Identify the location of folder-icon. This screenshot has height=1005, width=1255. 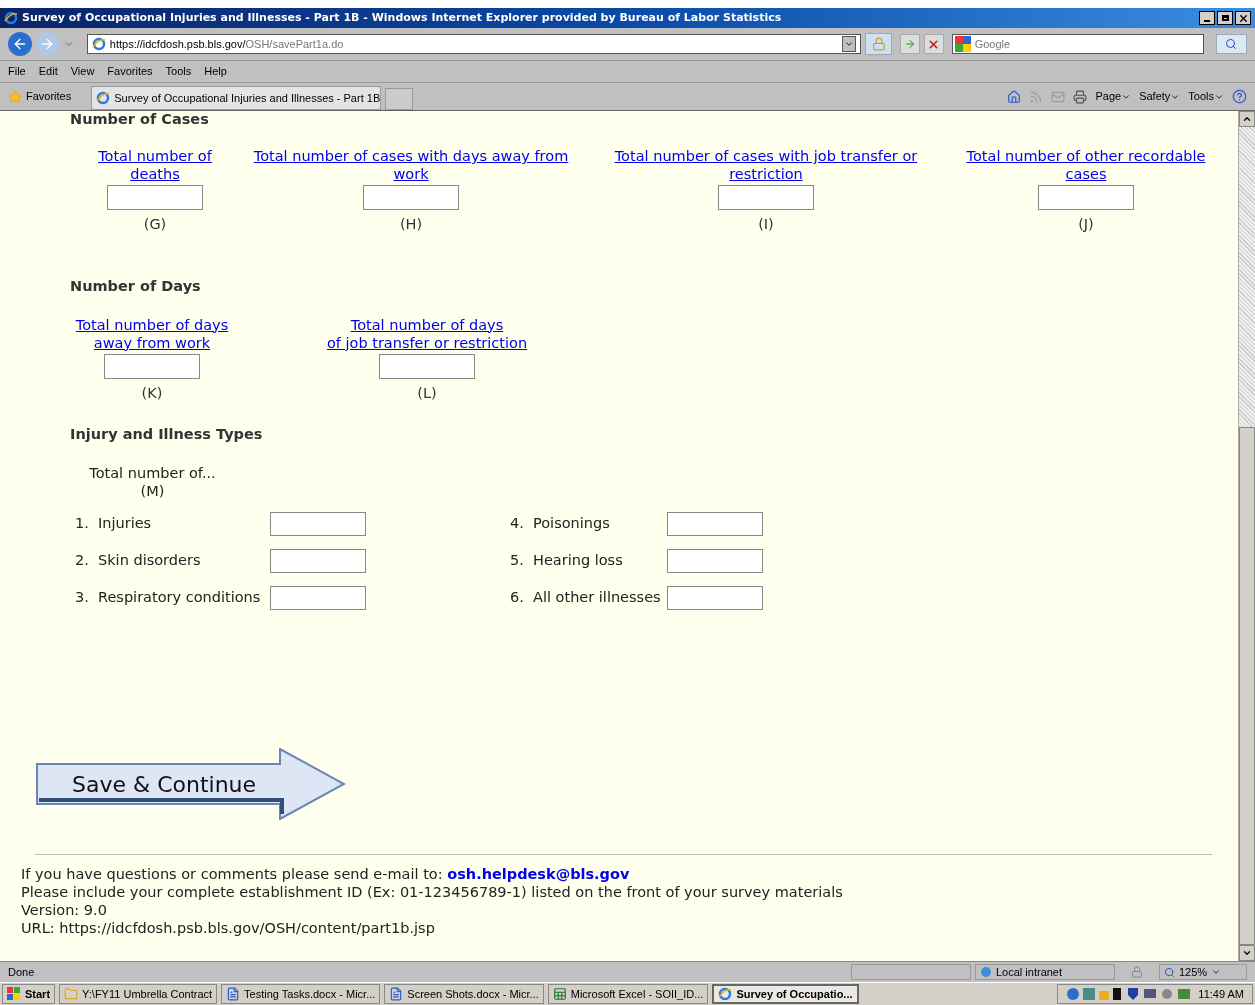
(71, 994).